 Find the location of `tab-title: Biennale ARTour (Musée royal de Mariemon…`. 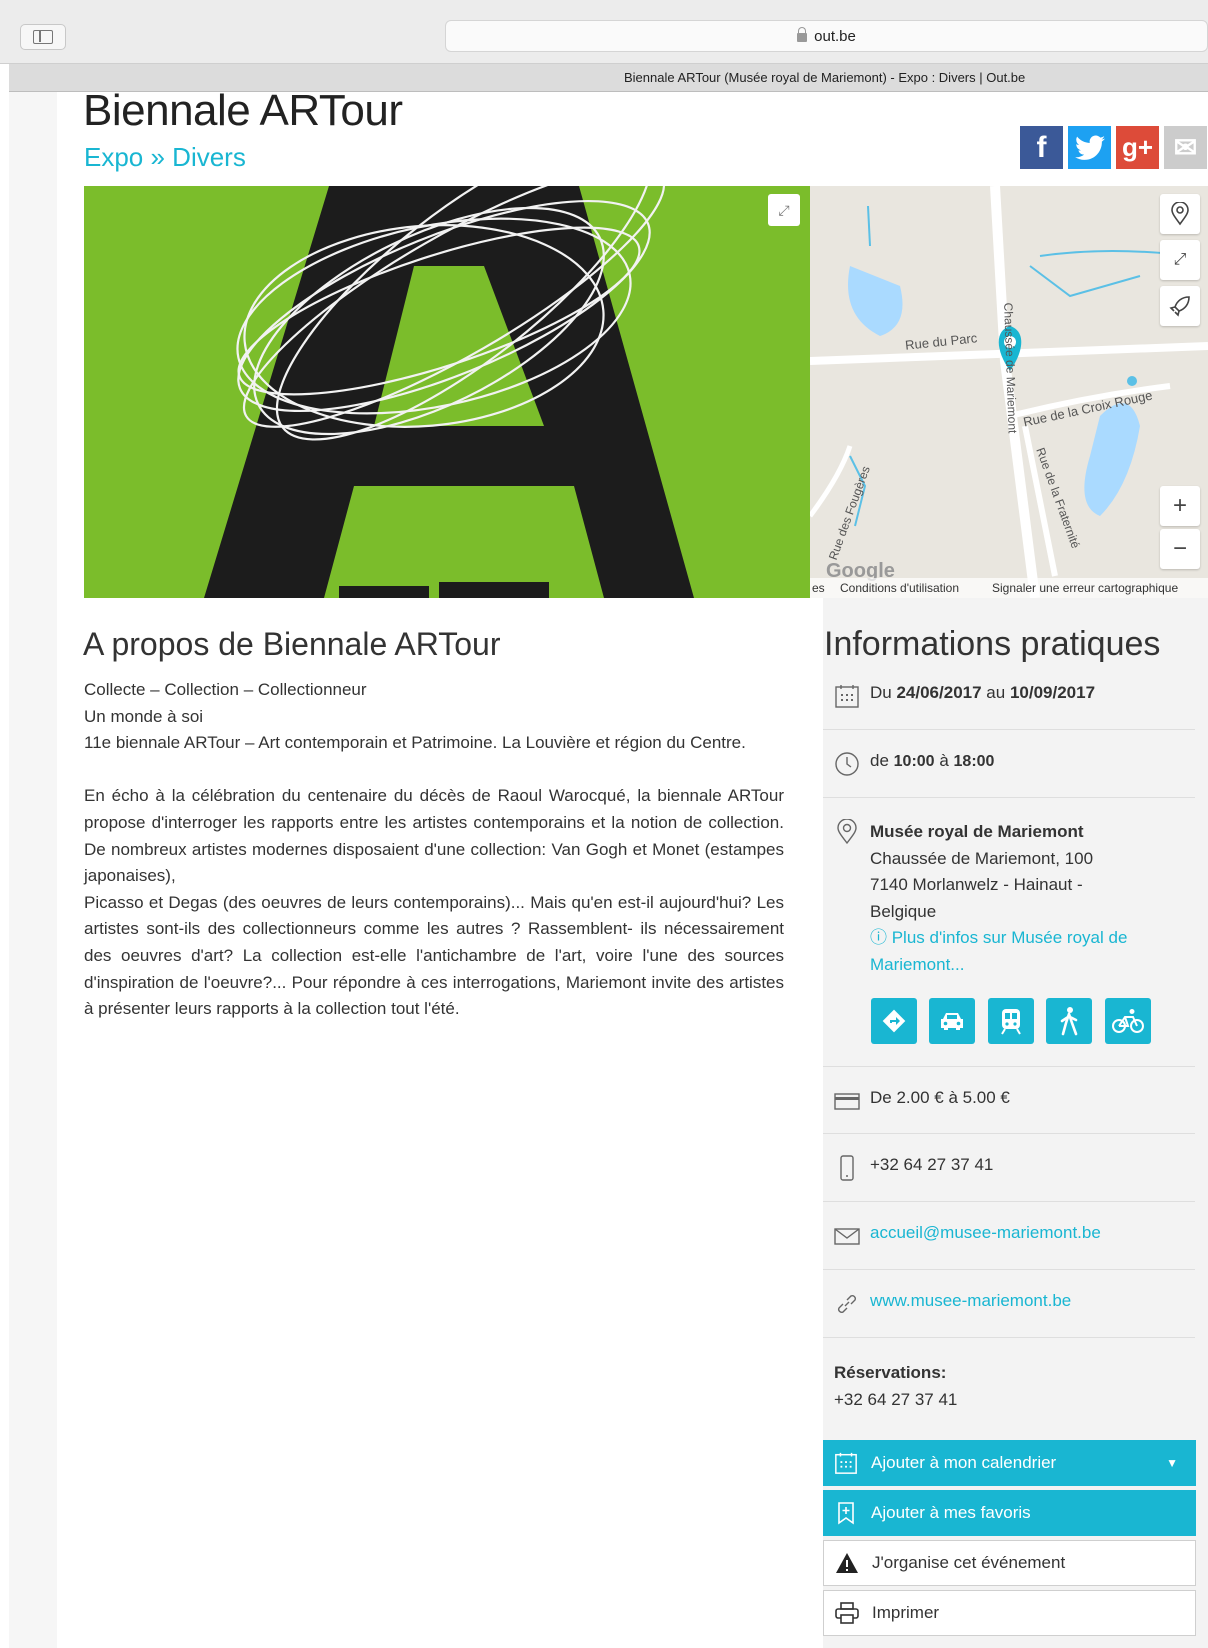

tab-title: Biennale ARTour (Musée royal de Mariemon… is located at coordinates (824, 78).